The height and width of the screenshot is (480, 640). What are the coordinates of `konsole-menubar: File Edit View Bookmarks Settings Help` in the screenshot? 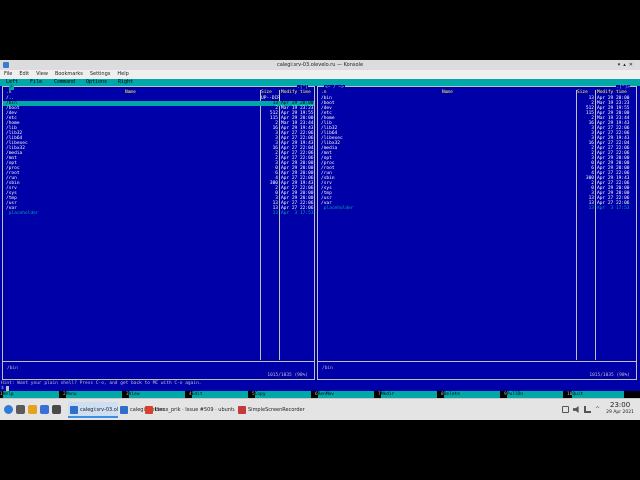 It's located at (320, 74).